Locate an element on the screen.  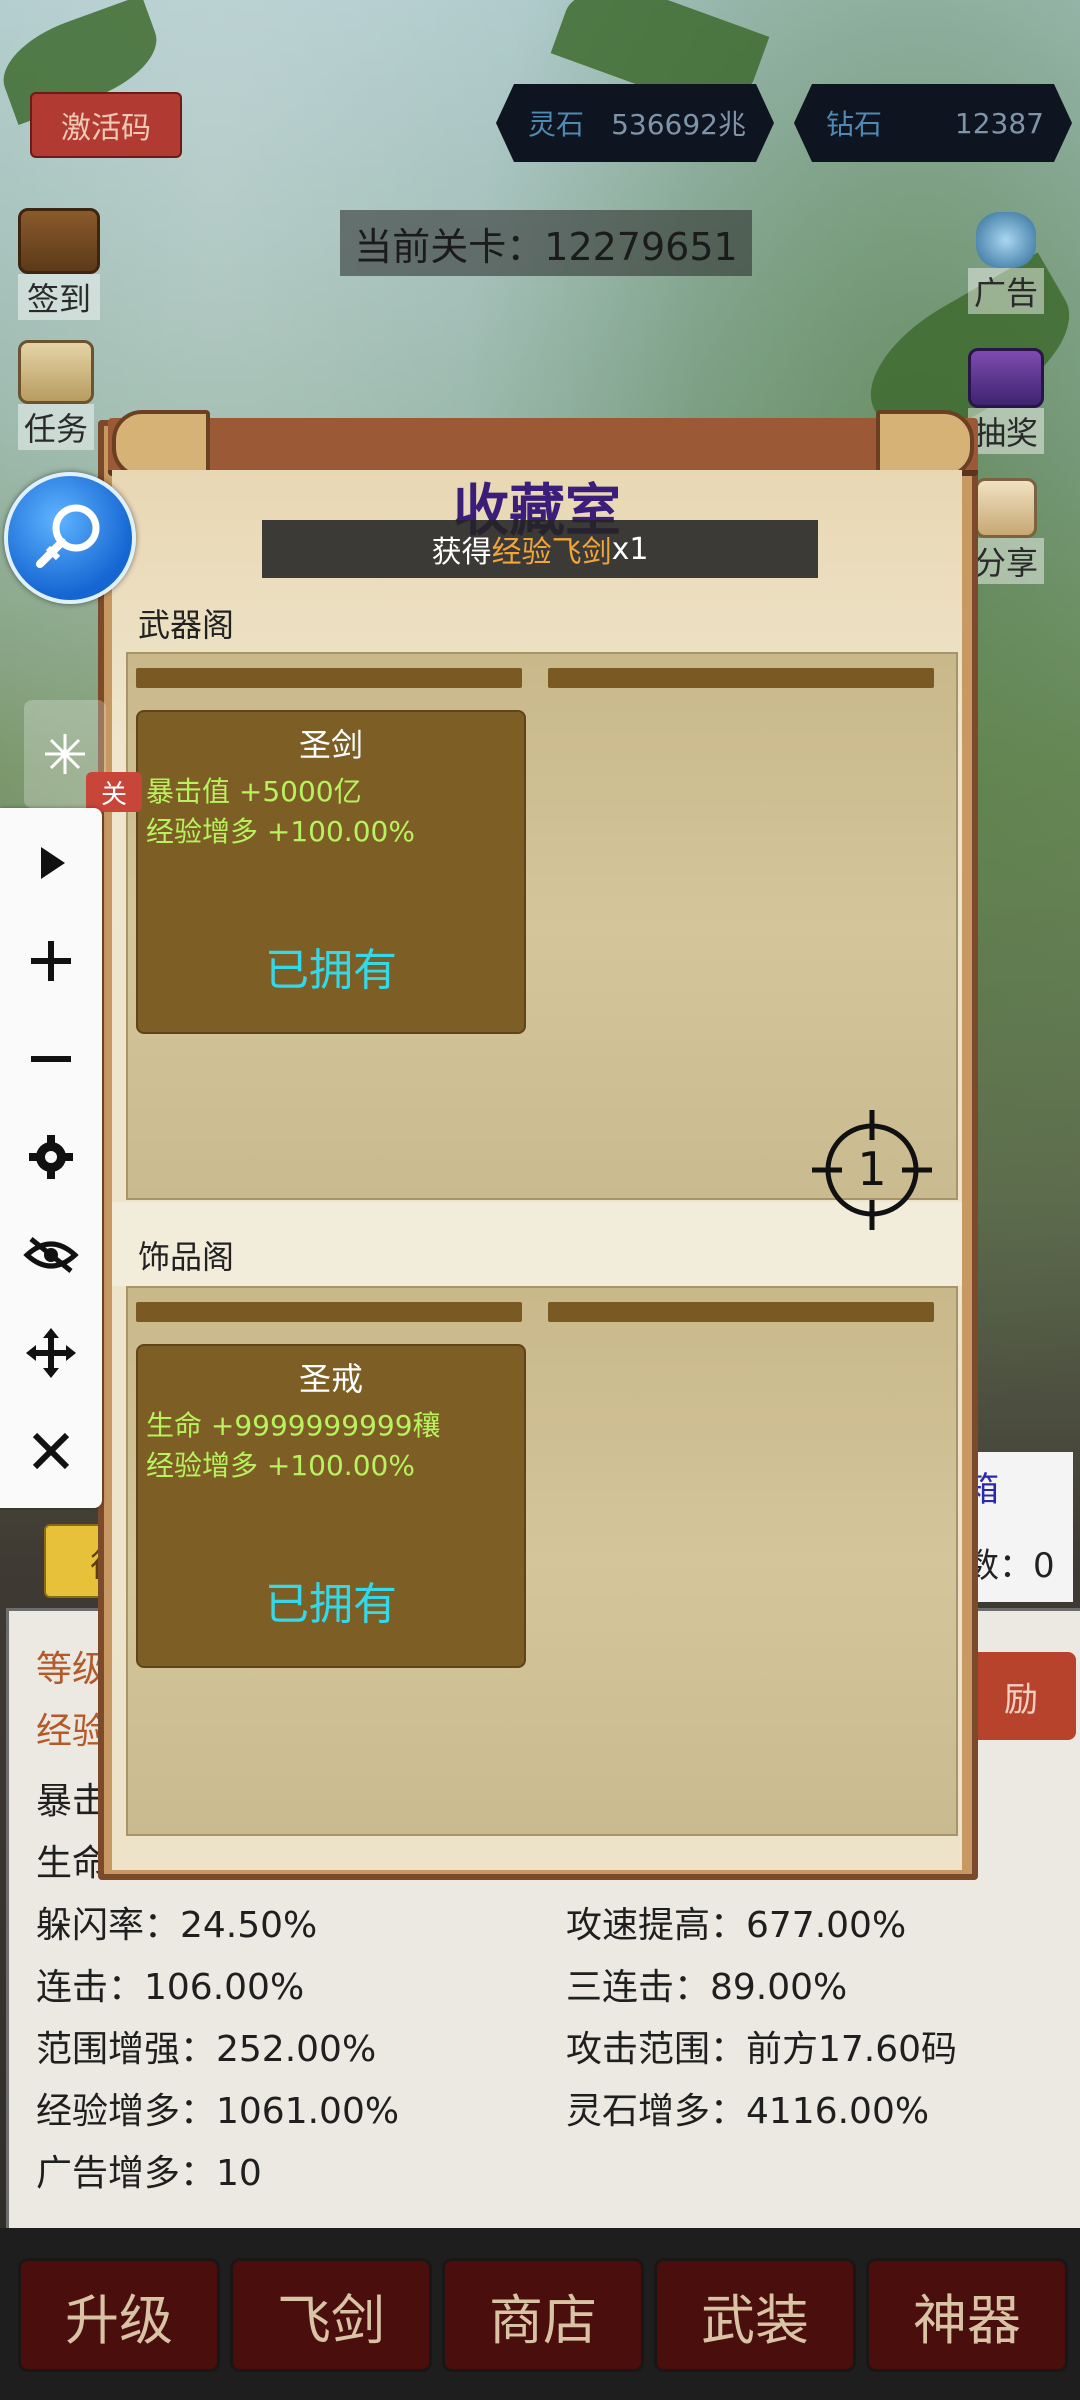
toast-item: 经验飞剑 is located at coordinates (551, 552).